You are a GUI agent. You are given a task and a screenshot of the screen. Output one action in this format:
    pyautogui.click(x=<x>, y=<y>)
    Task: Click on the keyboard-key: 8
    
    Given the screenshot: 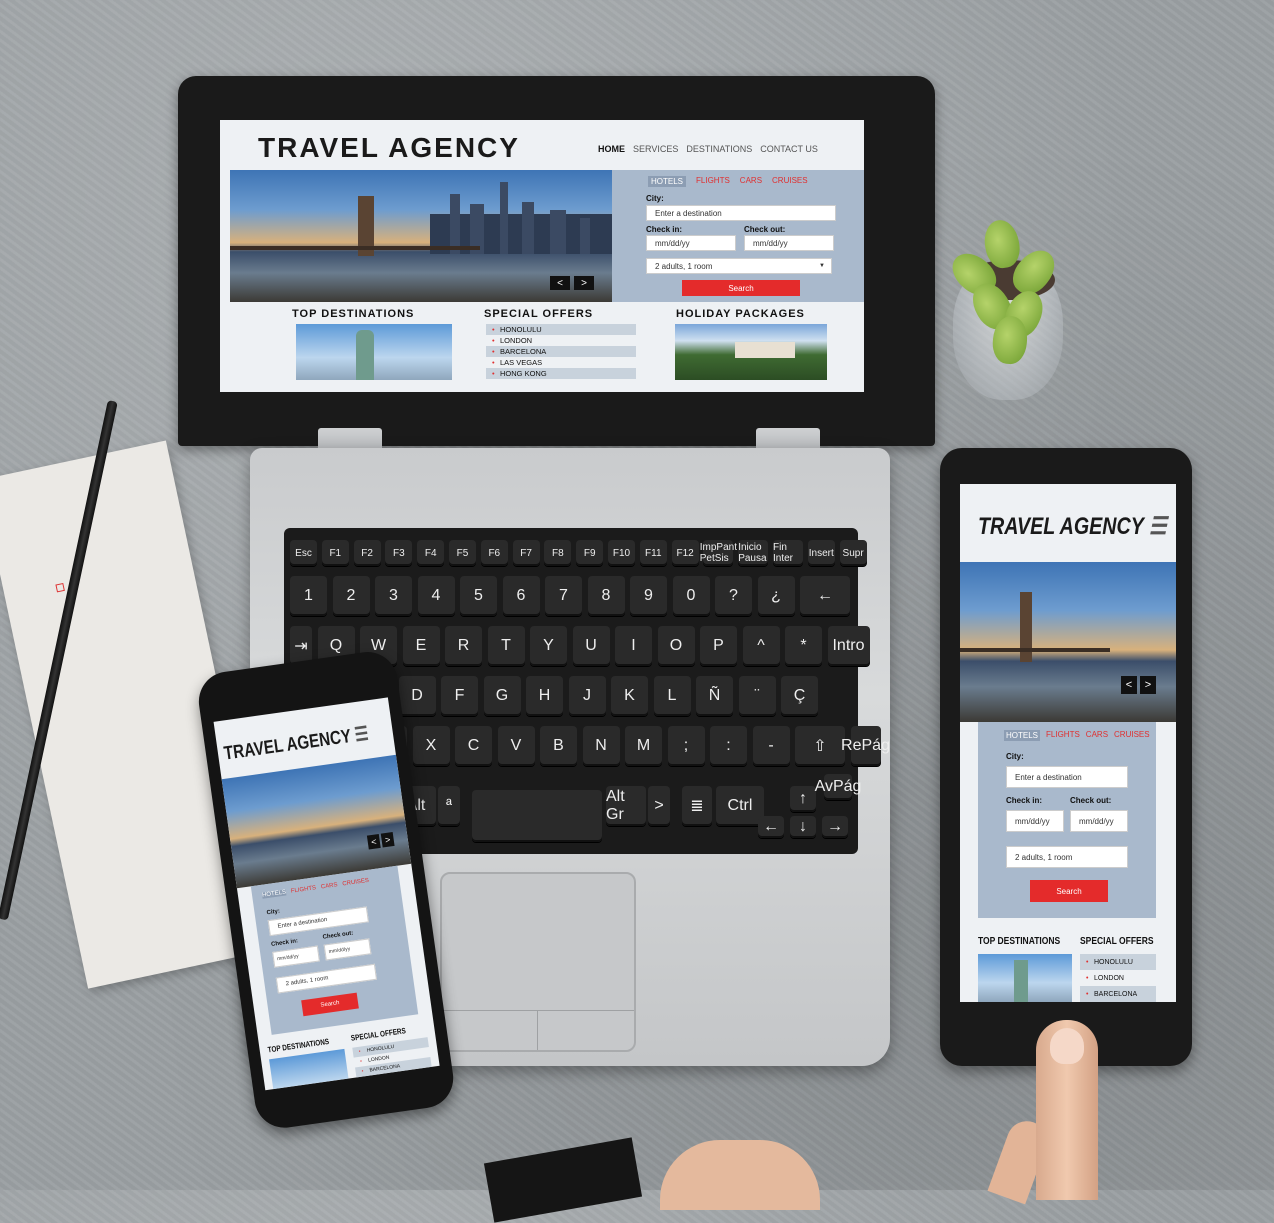 What is the action you would take?
    pyautogui.click(x=606, y=596)
    